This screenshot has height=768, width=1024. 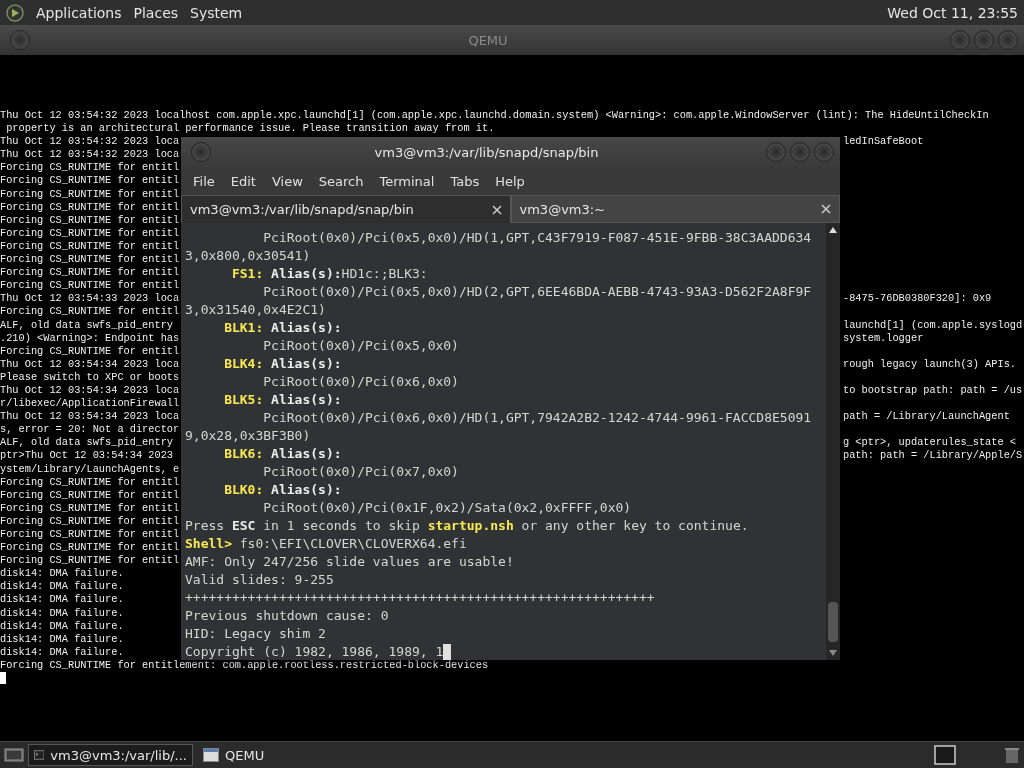 I want to click on clock: Wed Oct 11, 23:55, so click(x=952, y=12).